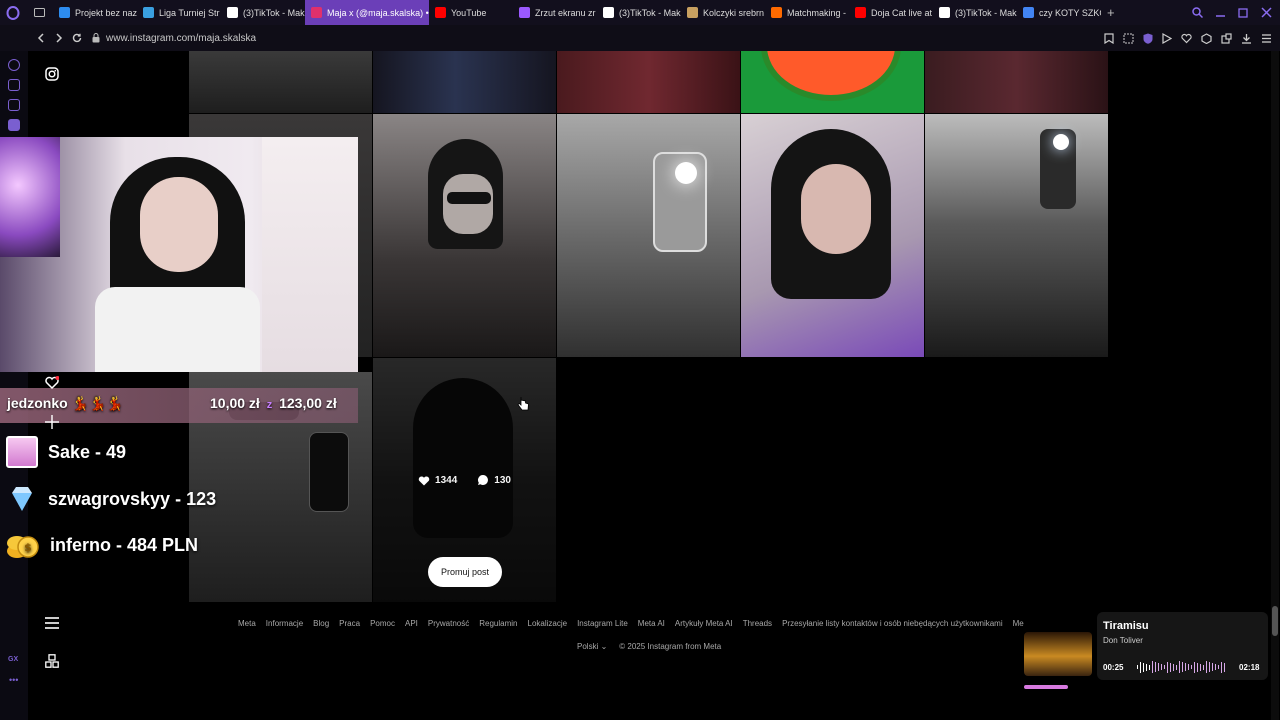  What do you see at coordinates (1246, 38) in the screenshot?
I see `download-icon` at bounding box center [1246, 38].